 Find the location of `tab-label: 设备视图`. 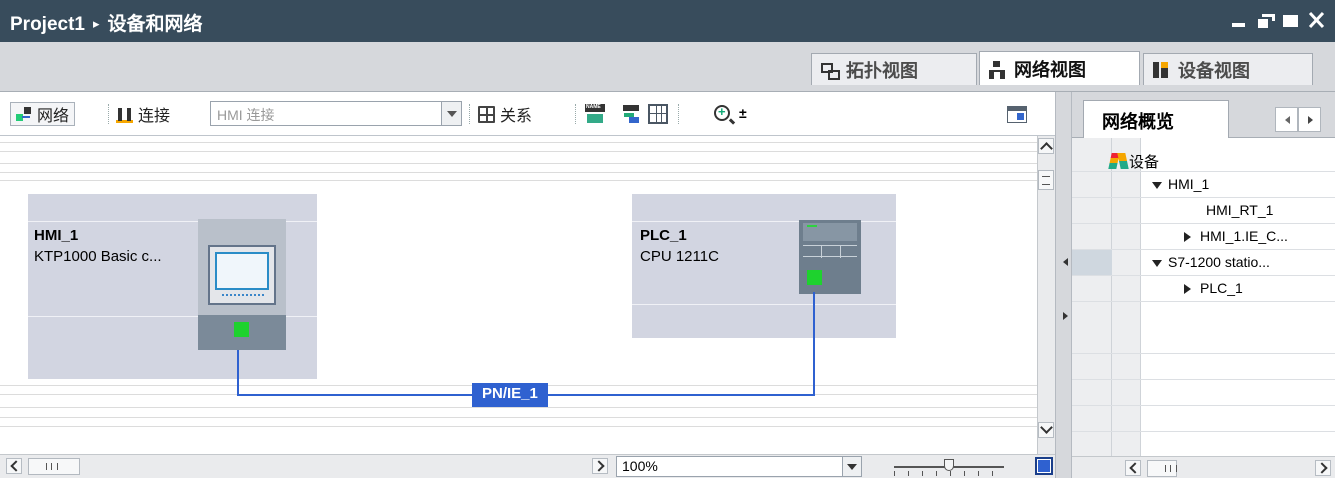

tab-label: 设备视图 is located at coordinates (1214, 70).